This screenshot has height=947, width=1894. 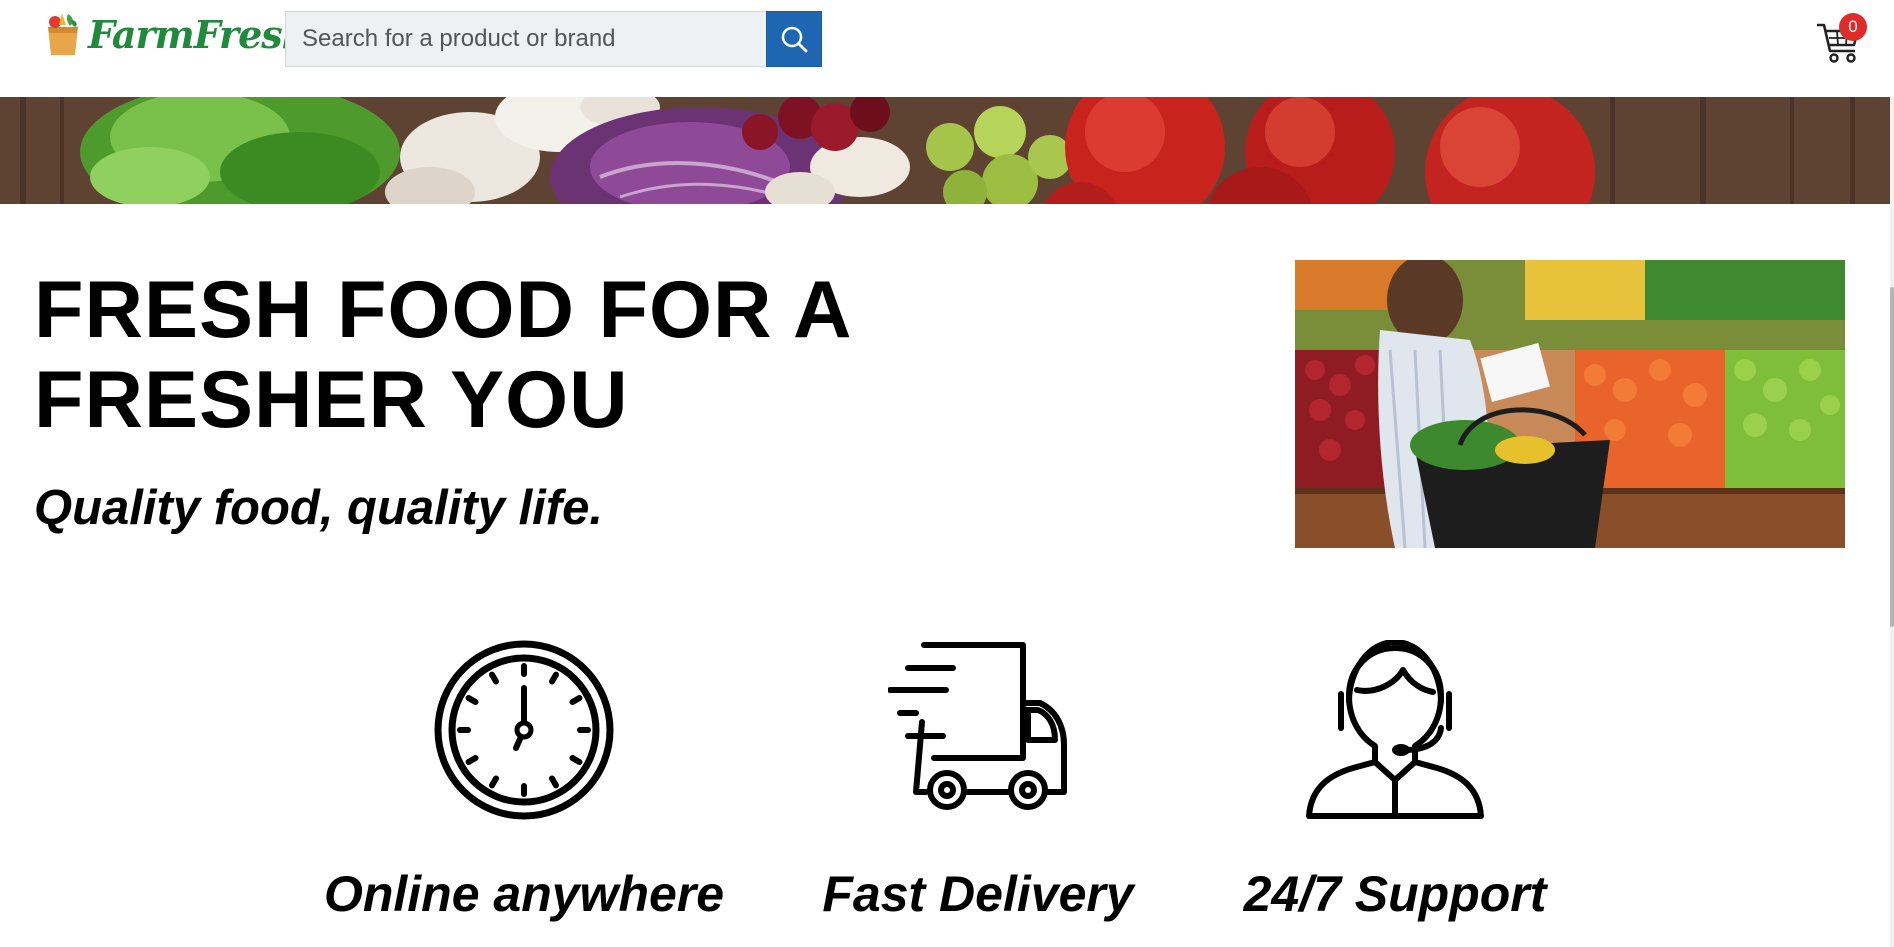 I want to click on shopper-photo-image, so click(x=1570, y=404).